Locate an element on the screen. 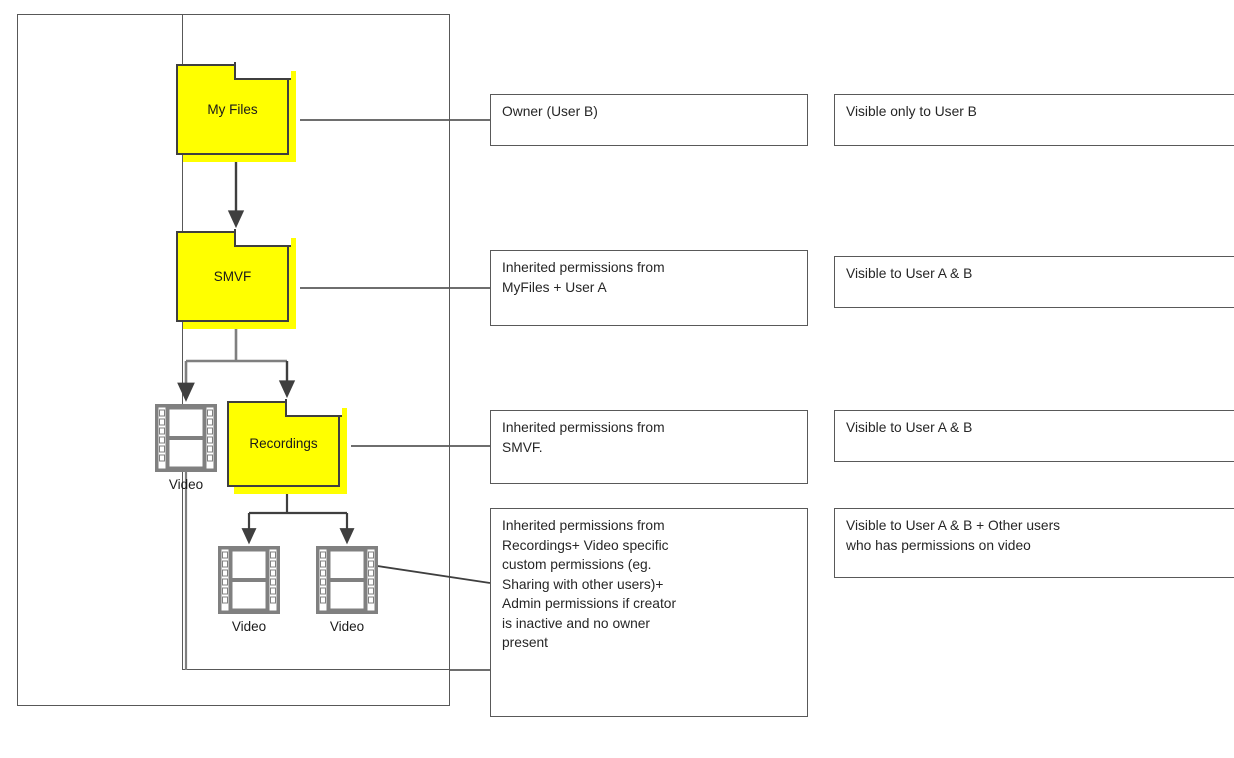 The image size is (1234, 758). folder-my-files: My Files is located at coordinates (236, 112).